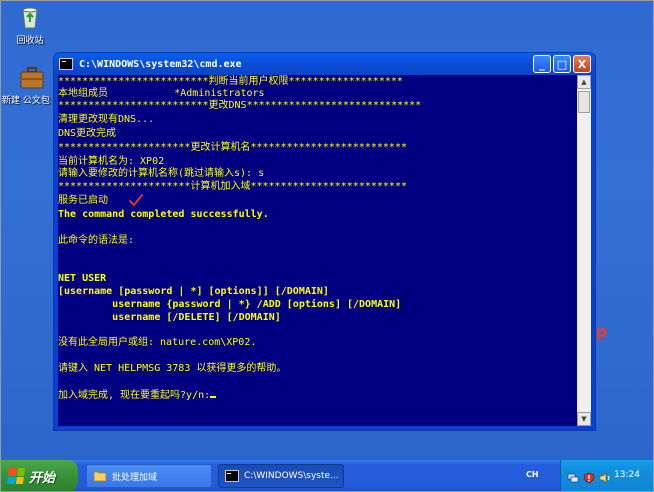  I want to click on console-line: 请键入 NET HELPMSG 3783 以获得更多的帮助。, so click(172, 368).